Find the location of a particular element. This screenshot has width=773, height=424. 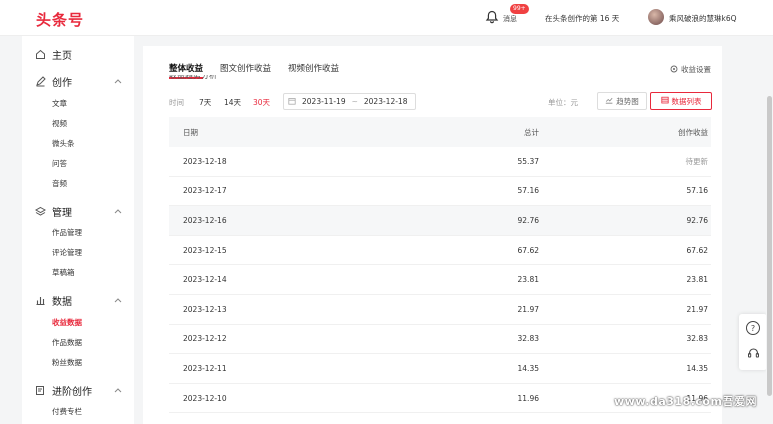

home-icon is located at coordinates (40, 54).